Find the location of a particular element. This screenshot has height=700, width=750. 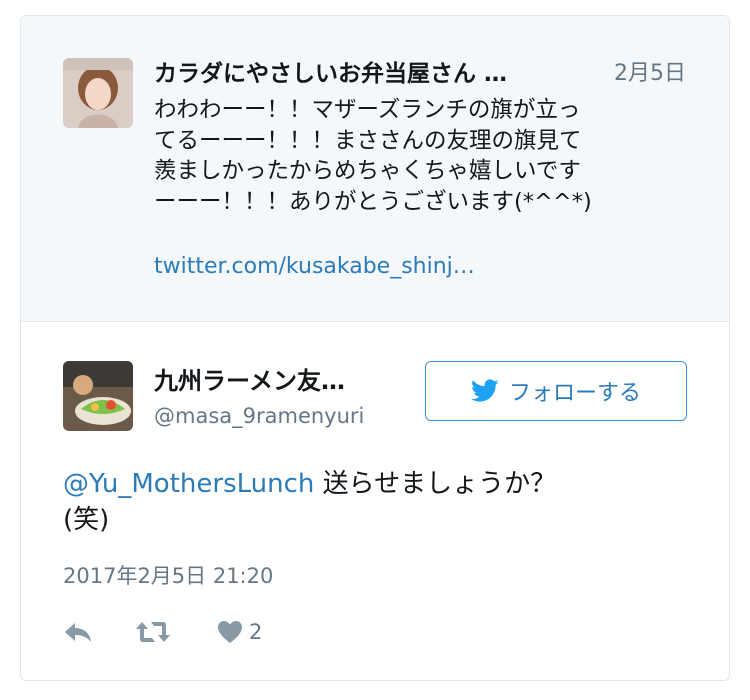

retweet-icon is located at coordinates (153, 632).